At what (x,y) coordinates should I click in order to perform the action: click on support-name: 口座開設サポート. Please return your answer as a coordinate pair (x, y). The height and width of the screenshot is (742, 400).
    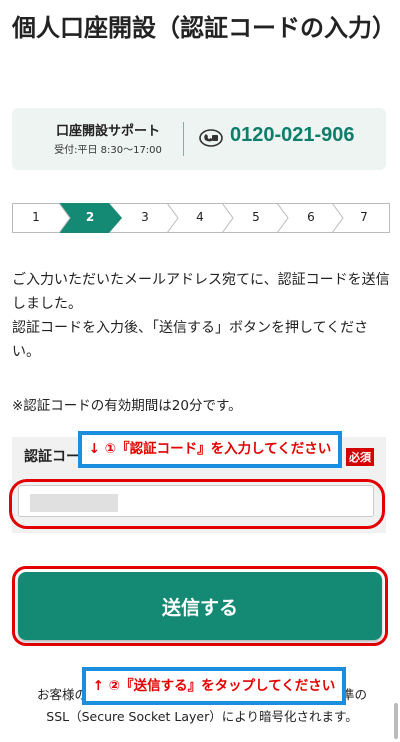
    Looking at the image, I should click on (107, 131).